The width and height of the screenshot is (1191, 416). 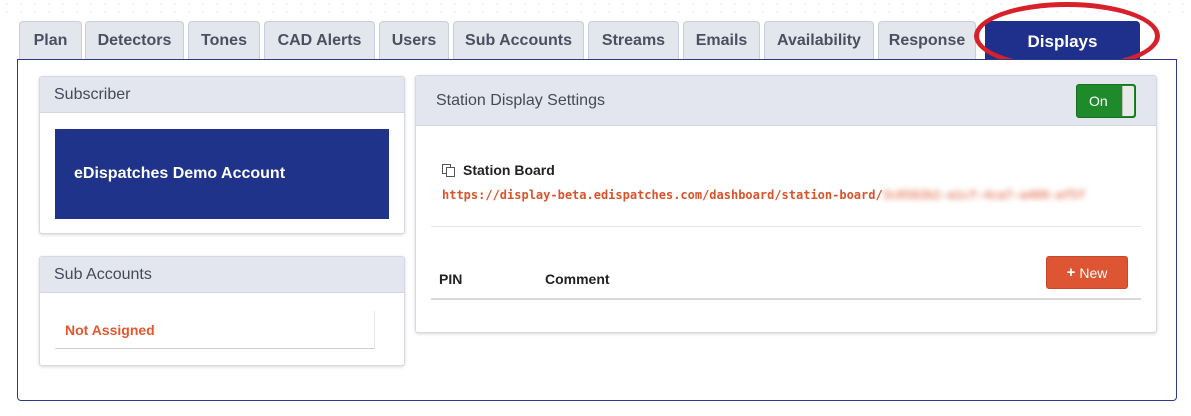 What do you see at coordinates (577, 279) in the screenshot?
I see `comment-column-header: Comment` at bounding box center [577, 279].